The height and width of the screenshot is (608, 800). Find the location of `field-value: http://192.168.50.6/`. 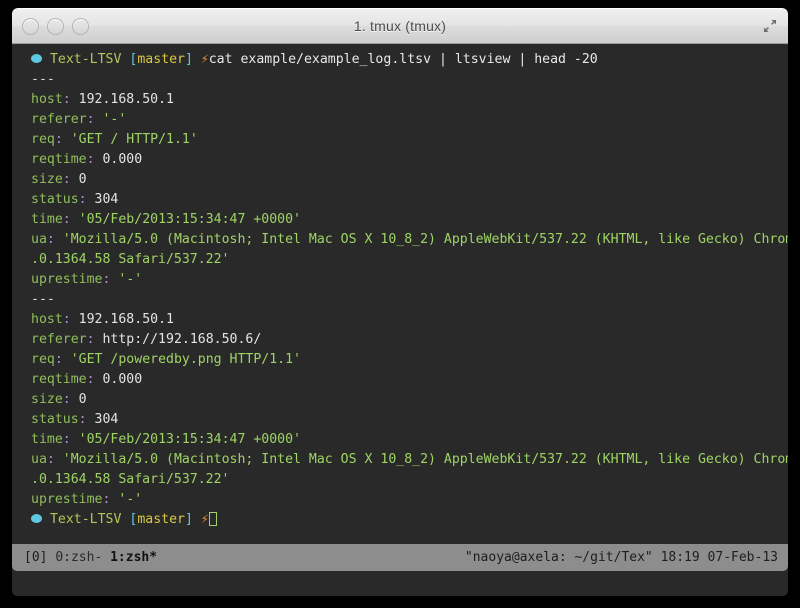

field-value: http://192.168.50.6/ is located at coordinates (182, 339).